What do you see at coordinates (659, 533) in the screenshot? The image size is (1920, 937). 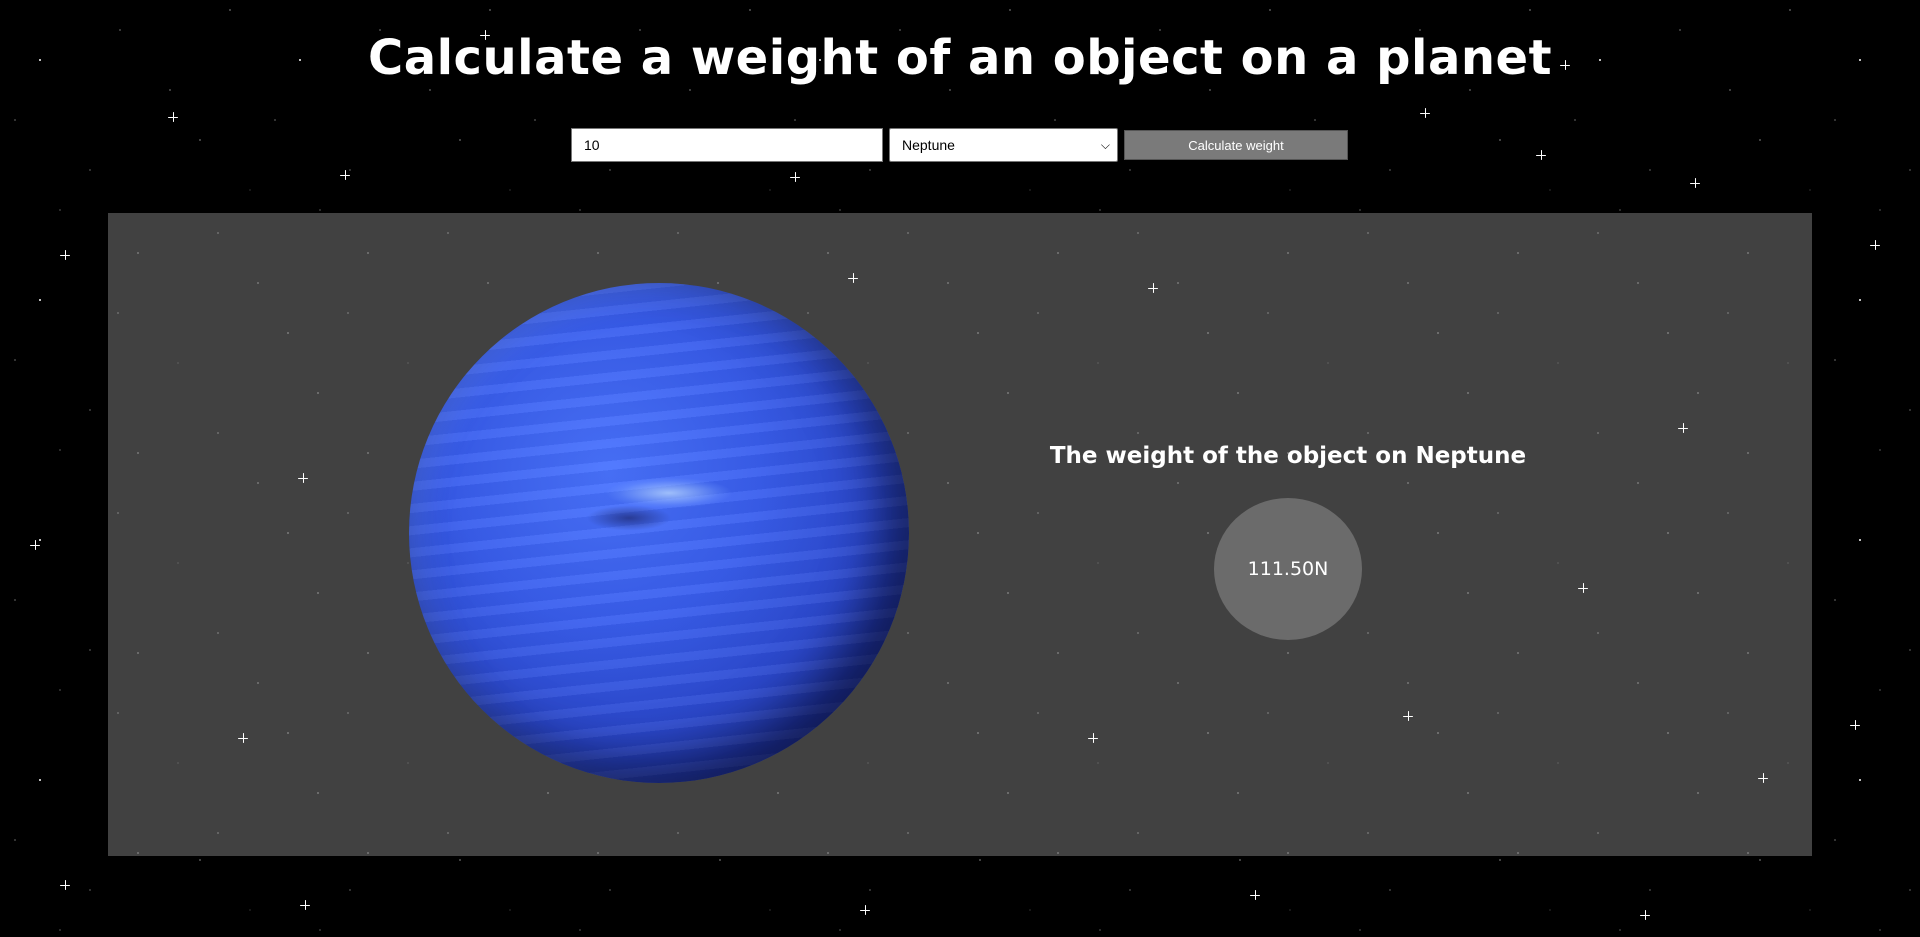 I see `neptune-planet-image` at bounding box center [659, 533].